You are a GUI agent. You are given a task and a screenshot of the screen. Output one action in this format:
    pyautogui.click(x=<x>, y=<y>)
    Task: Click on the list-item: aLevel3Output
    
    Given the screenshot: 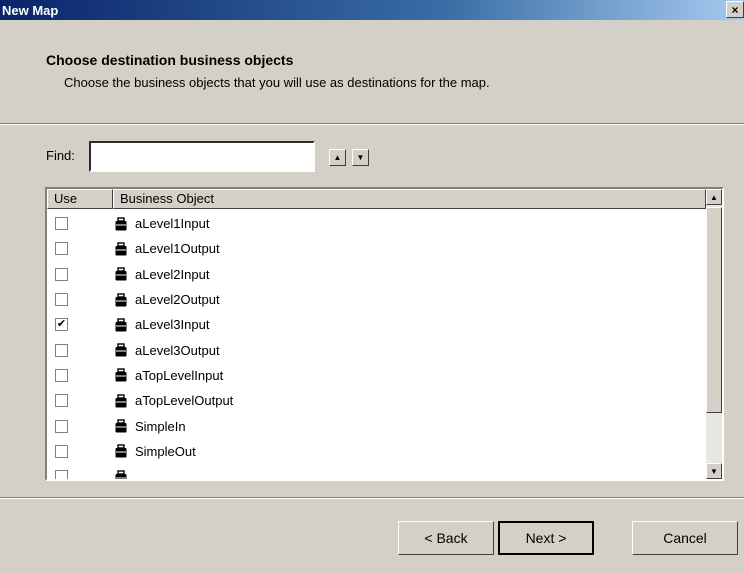 What is the action you would take?
    pyautogui.click(x=376, y=349)
    